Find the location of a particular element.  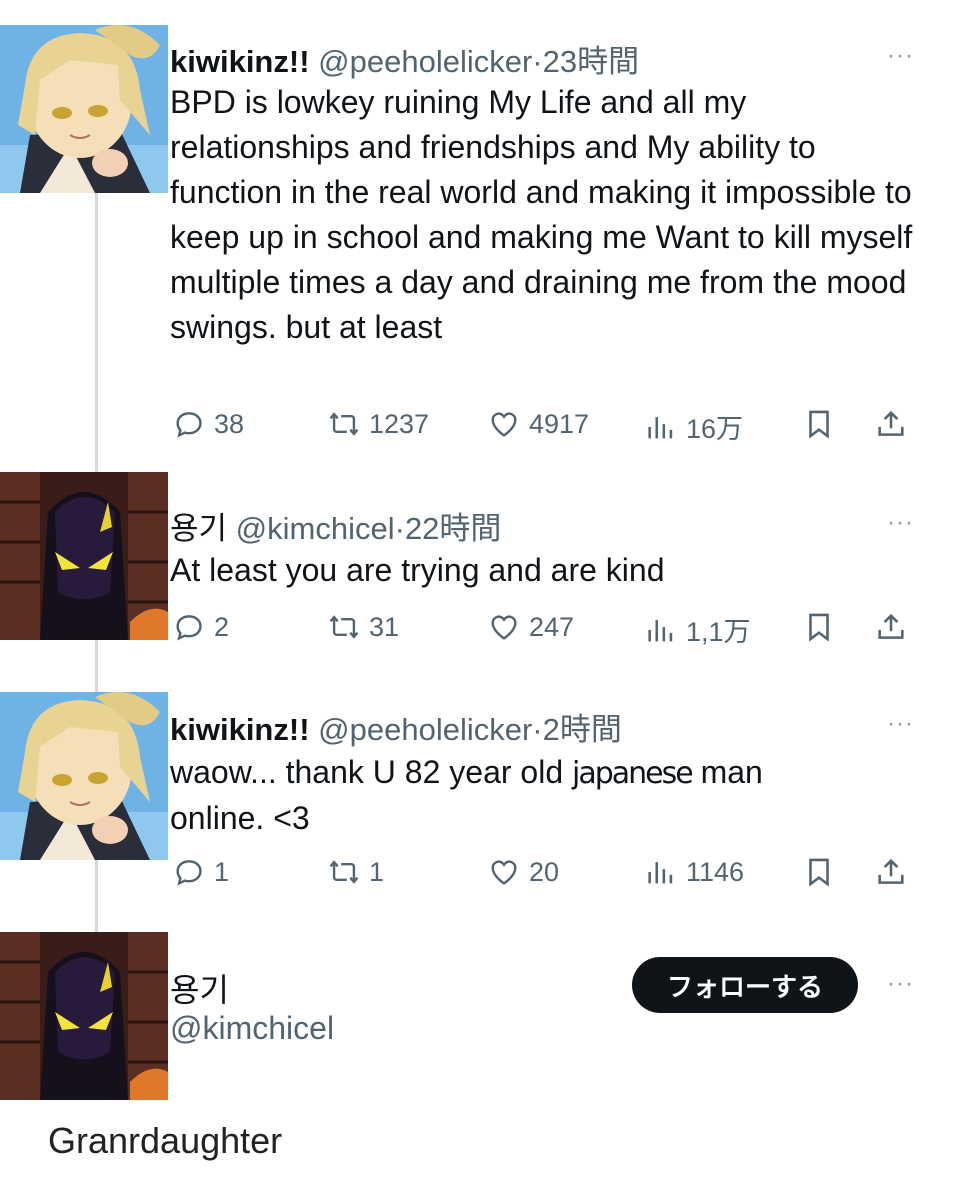

like-count: 247 is located at coordinates (552, 626).